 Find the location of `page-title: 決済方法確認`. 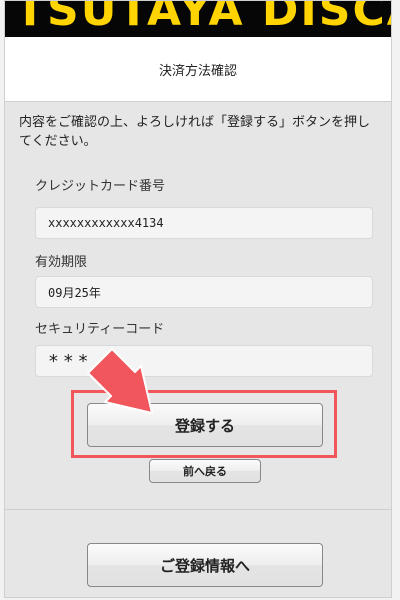

page-title: 決済方法確認 is located at coordinates (197, 71).